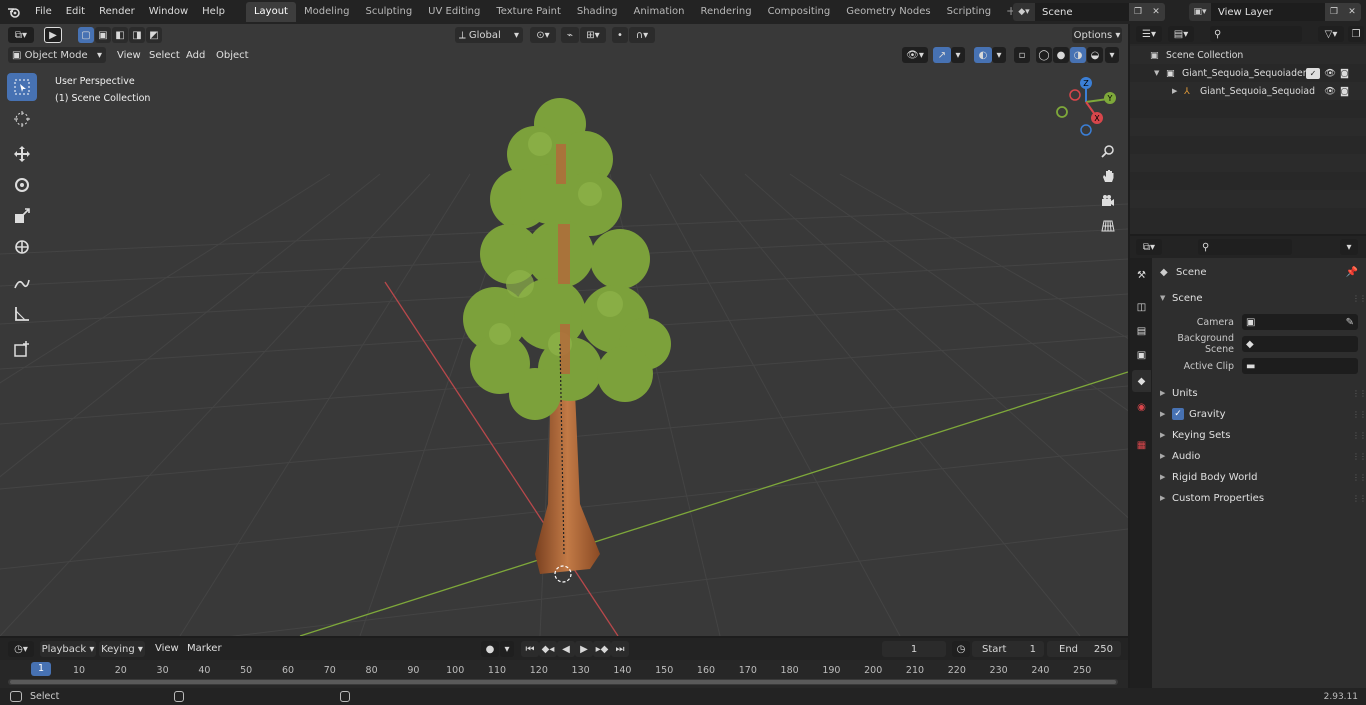  I want to click on gizmo-dropdown-icon: ▾, so click(958, 55).